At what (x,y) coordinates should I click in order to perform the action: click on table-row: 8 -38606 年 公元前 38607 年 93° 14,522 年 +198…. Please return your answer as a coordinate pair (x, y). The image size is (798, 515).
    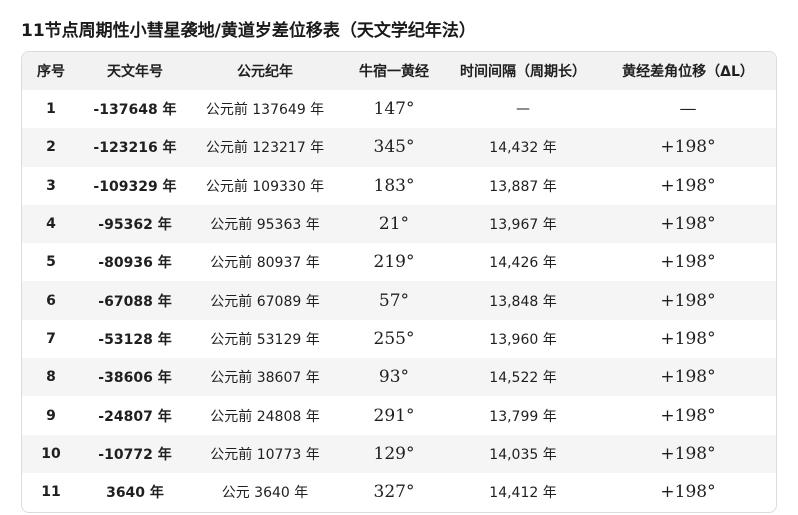
    Looking at the image, I should click on (399, 377).